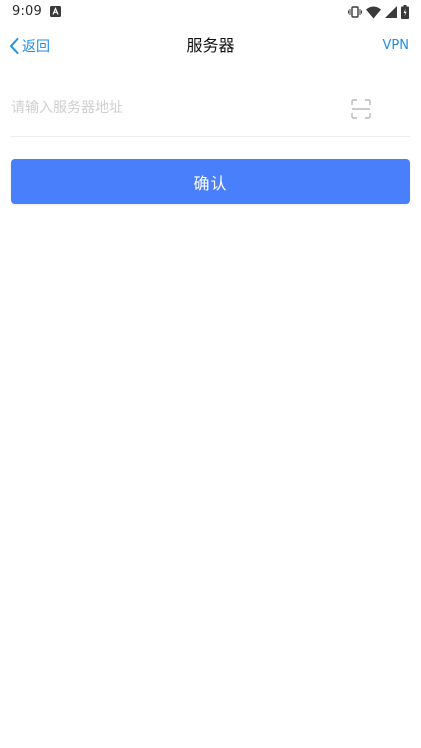  What do you see at coordinates (14, 46) in the screenshot?
I see `chevron-left-icon` at bounding box center [14, 46].